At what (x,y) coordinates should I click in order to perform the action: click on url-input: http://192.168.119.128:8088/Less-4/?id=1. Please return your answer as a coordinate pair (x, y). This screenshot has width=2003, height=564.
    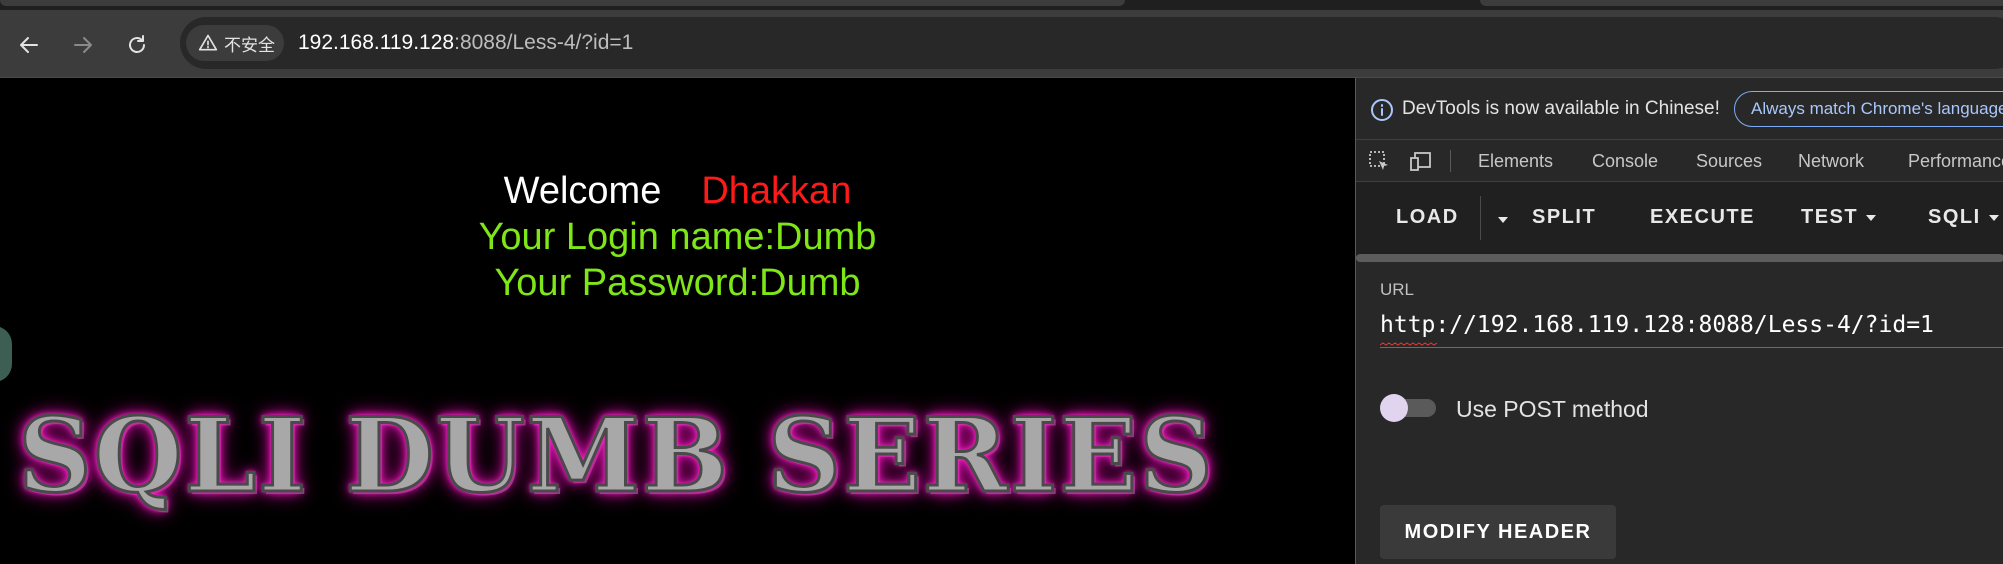
    Looking at the image, I should click on (1691, 327).